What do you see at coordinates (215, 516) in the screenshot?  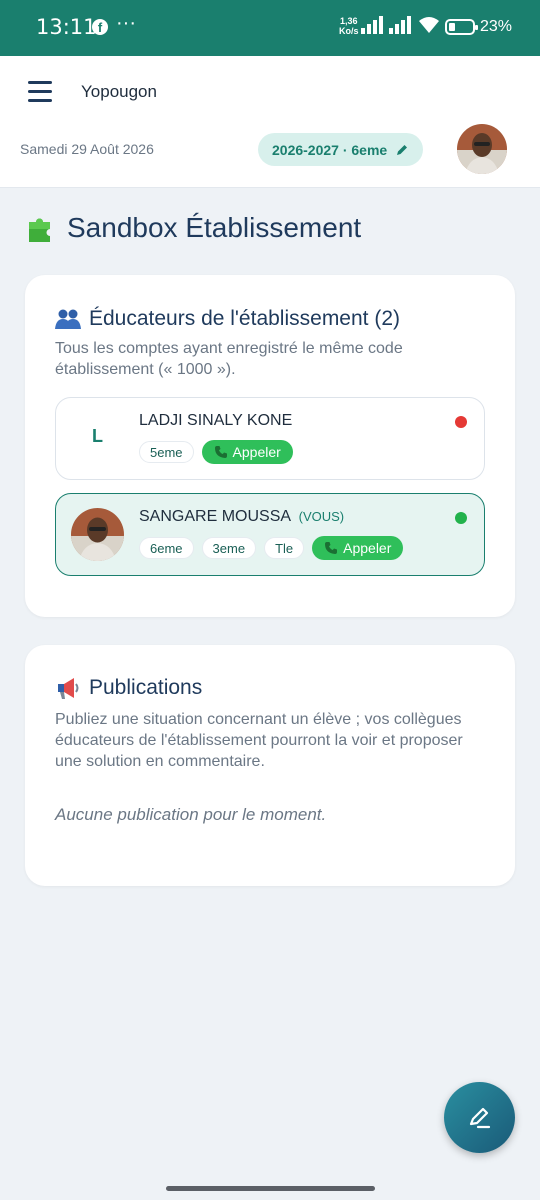 I see `educator-name-text: SANGARE MOUSSA` at bounding box center [215, 516].